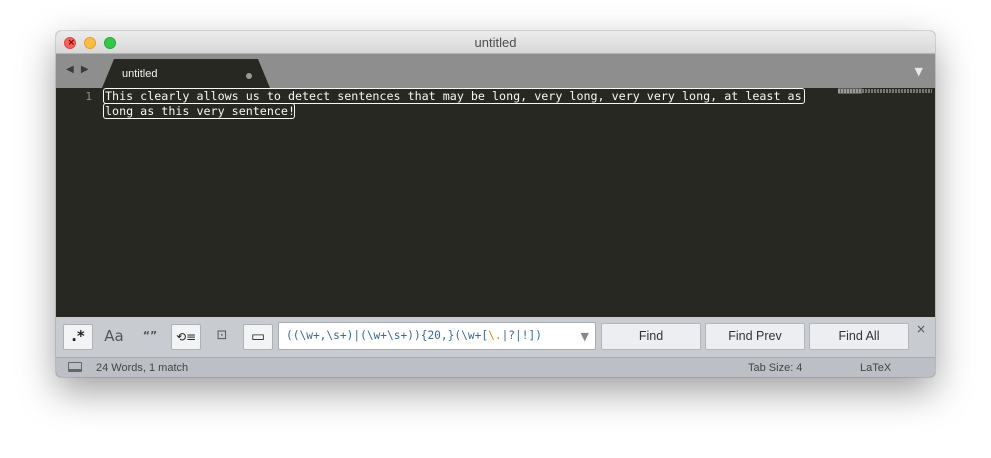 This screenshot has width=991, height=458. Describe the element at coordinates (78, 69) in the screenshot. I see `tab-nav-arrows-icon: ◀ ▶` at that location.